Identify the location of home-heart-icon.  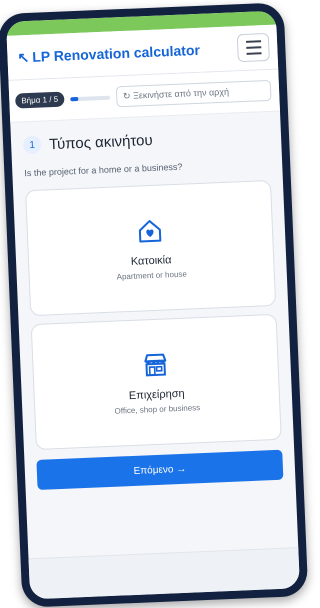
(150, 230).